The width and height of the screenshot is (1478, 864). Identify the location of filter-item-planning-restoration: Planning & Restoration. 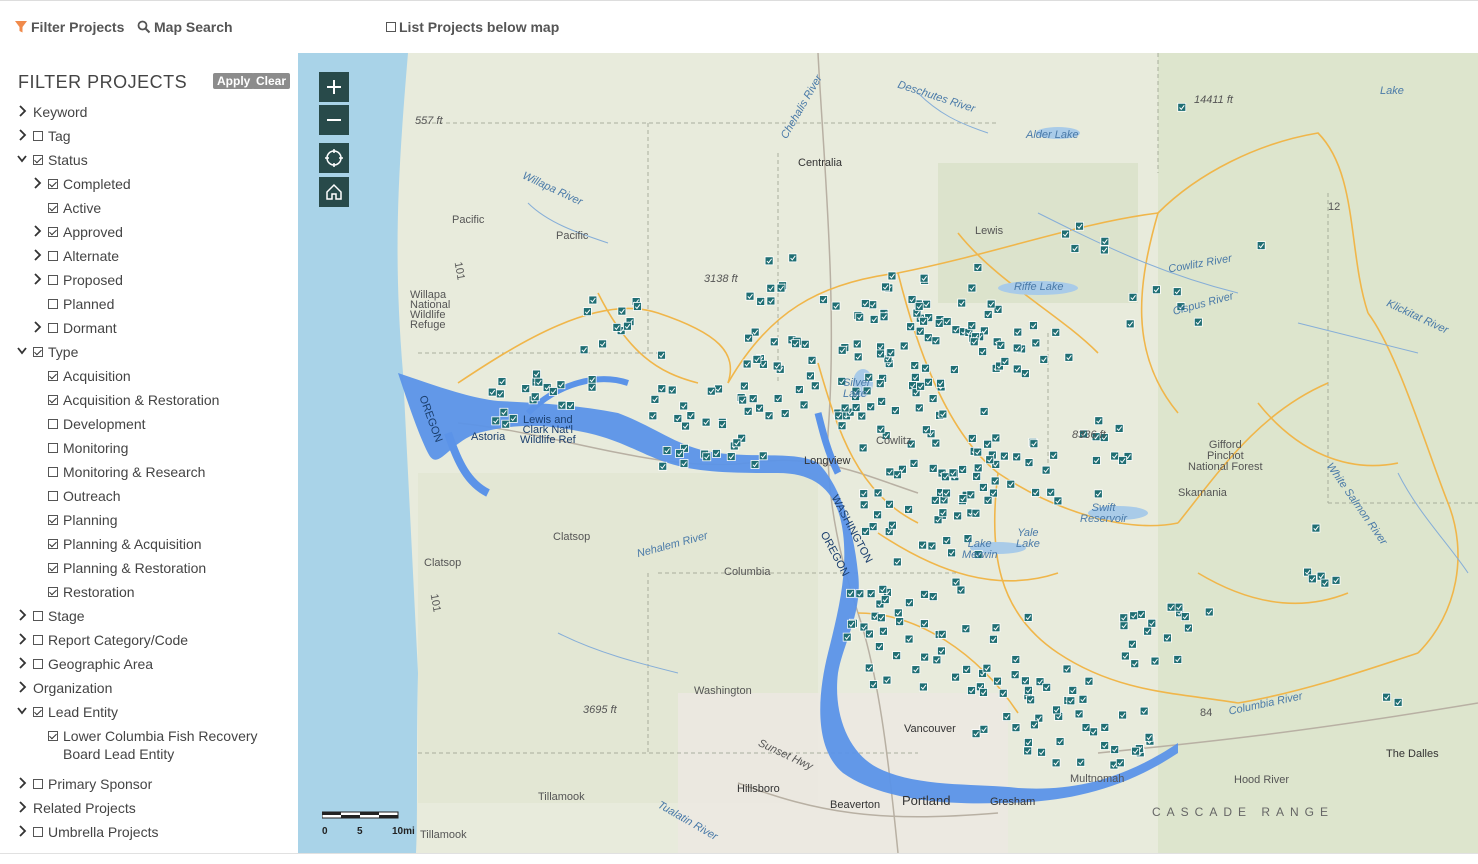
(149, 568).